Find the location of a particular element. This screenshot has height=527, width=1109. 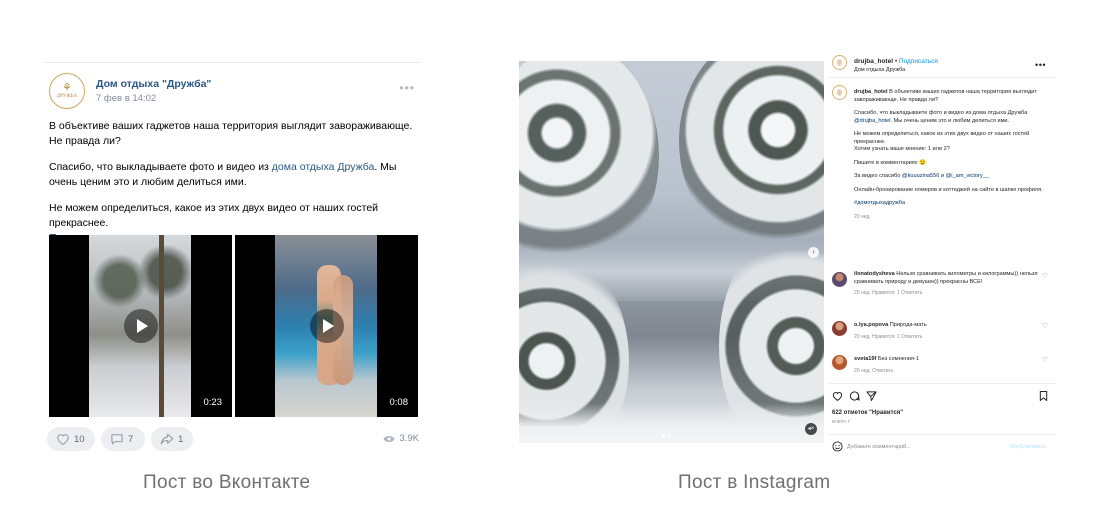

bookmark-icon is located at coordinates (1043, 396).